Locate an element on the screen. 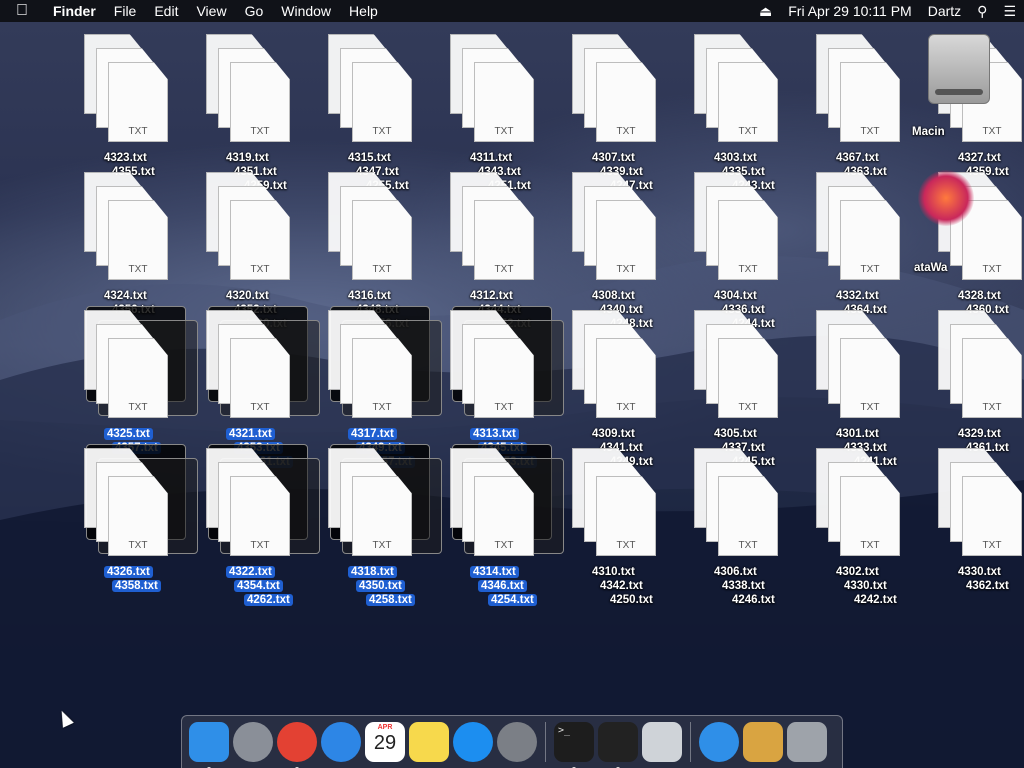 This screenshot has height=768, width=1024. hard-disk-icon is located at coordinates (959, 69).